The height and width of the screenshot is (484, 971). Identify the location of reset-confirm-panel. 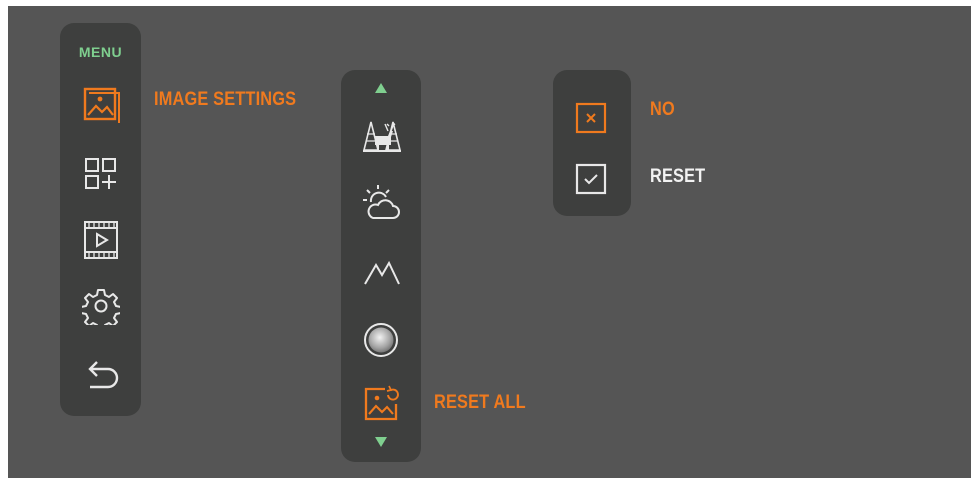
(592, 143).